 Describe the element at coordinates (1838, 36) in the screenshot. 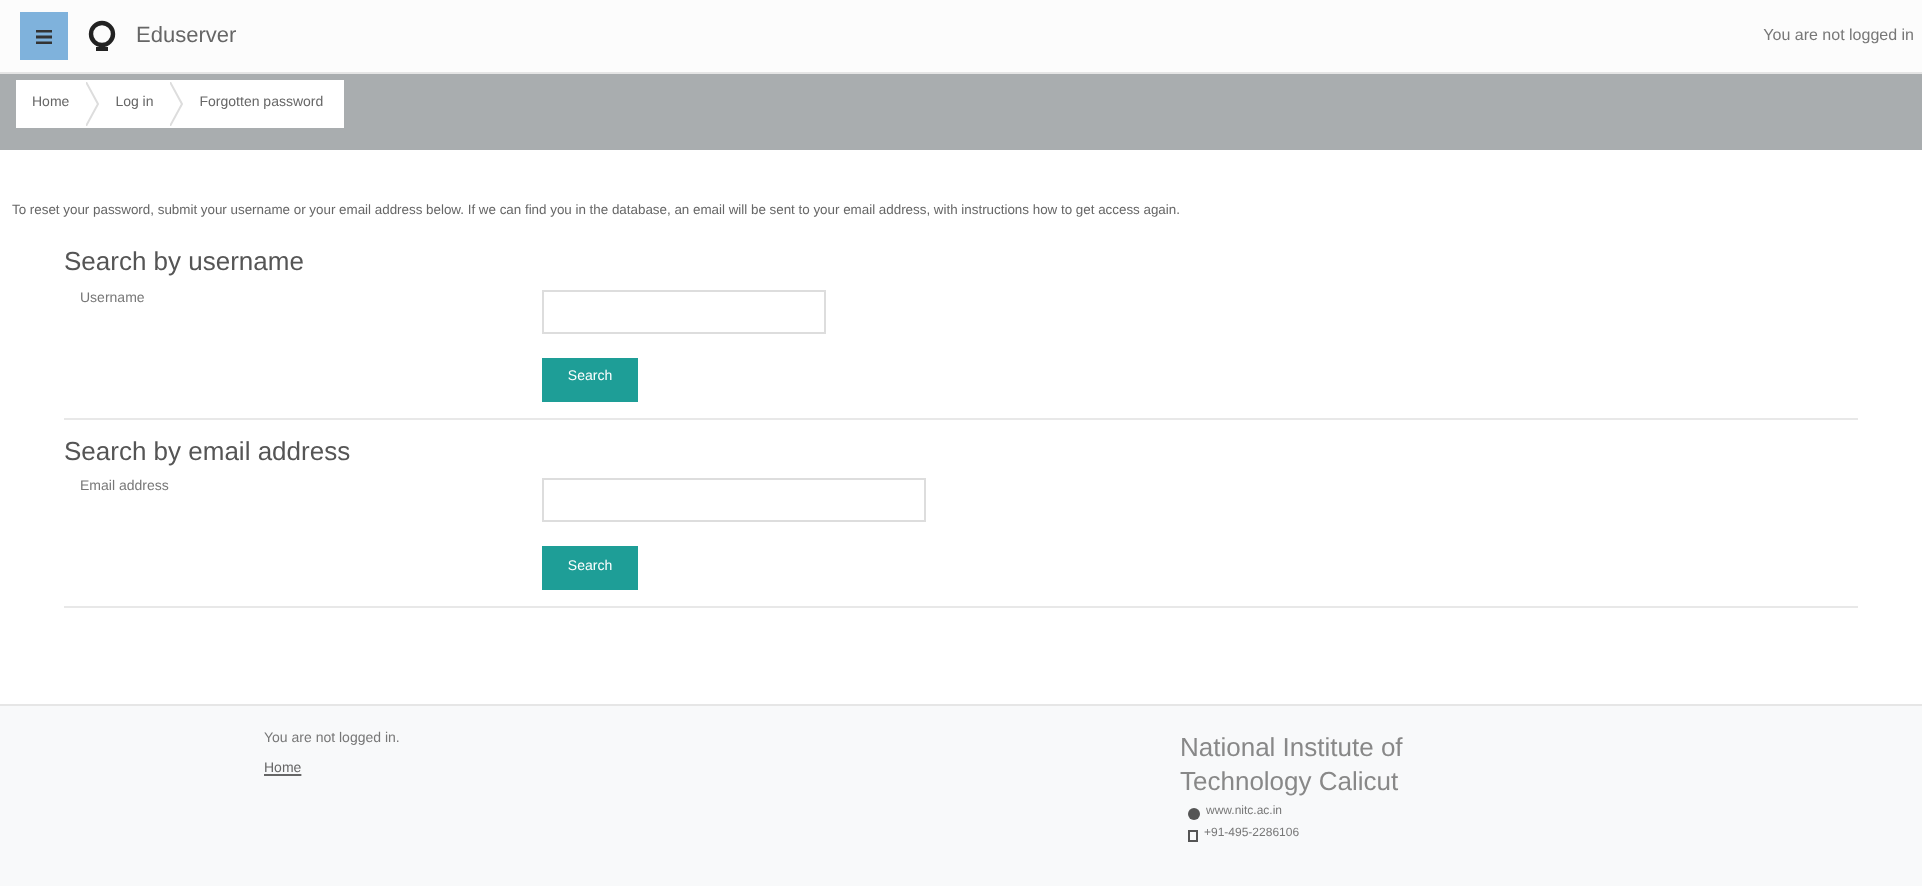

I see `login-status: You are not logged in` at that location.